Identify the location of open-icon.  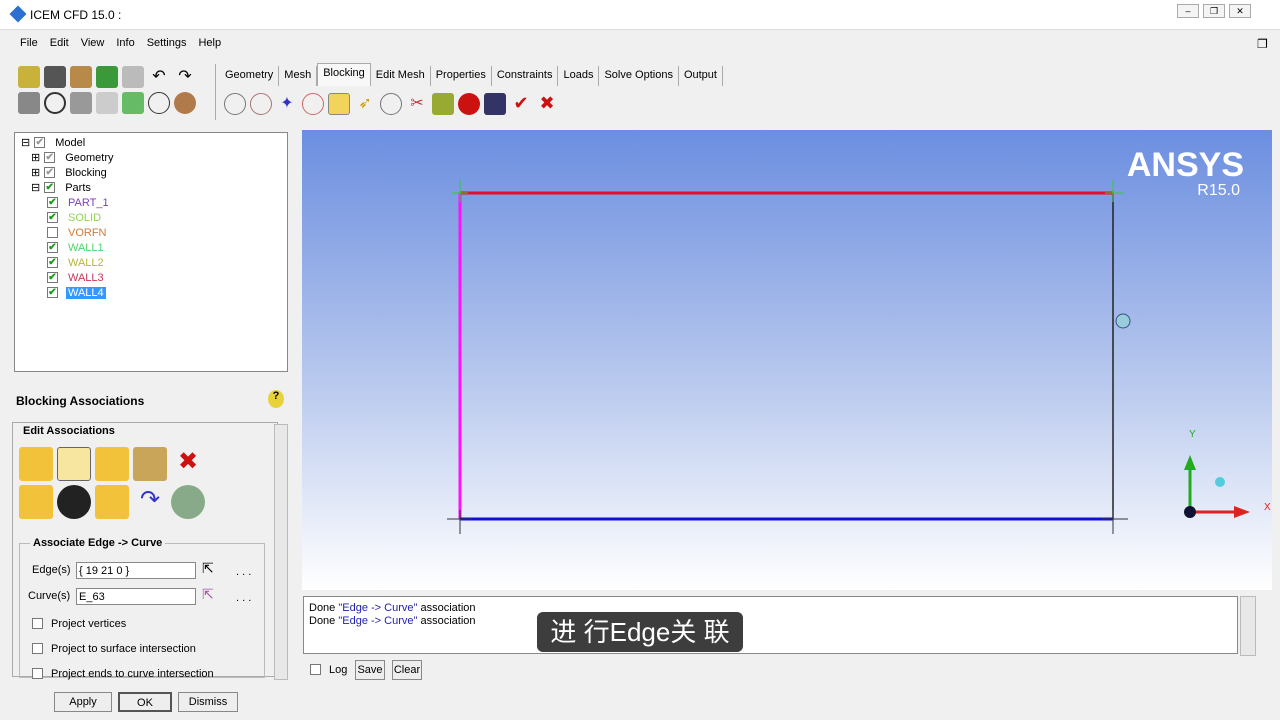
(29, 77).